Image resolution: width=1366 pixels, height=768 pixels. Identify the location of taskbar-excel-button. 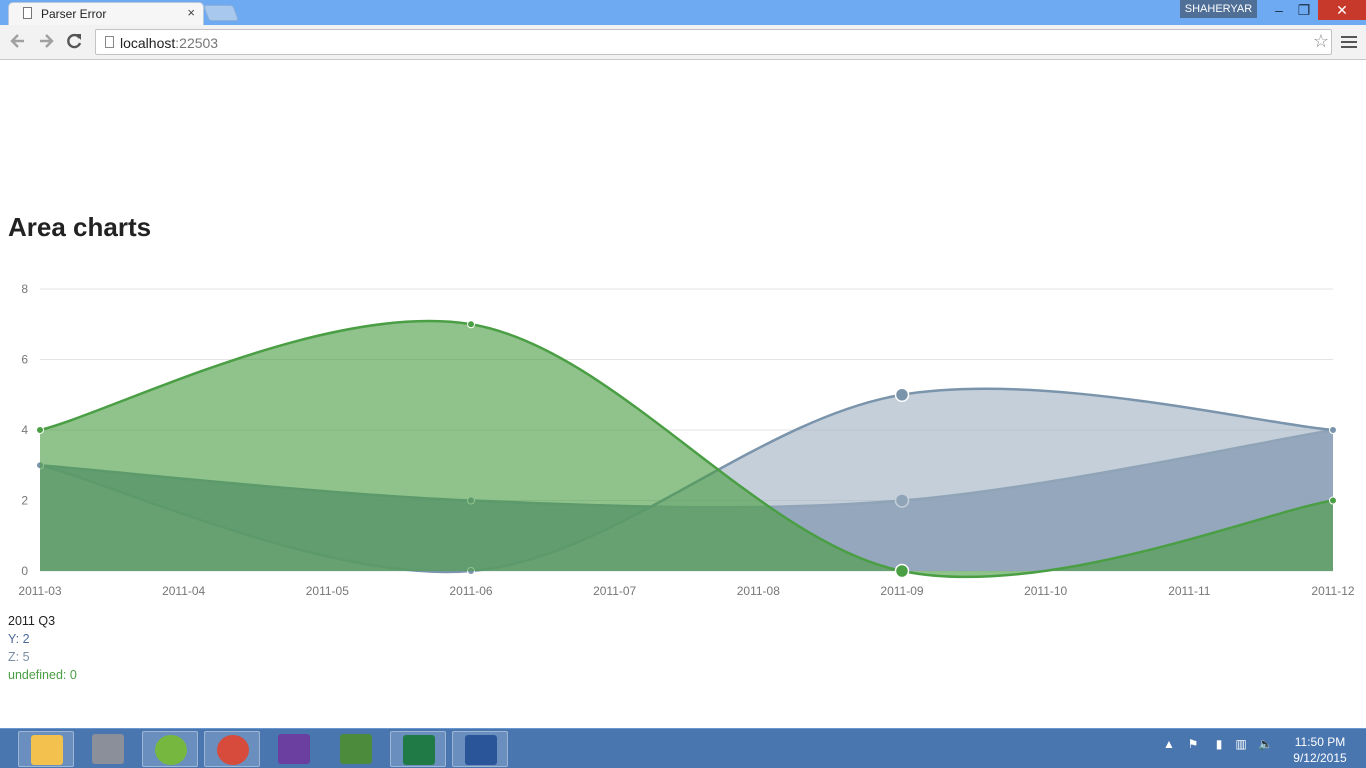
(418, 749).